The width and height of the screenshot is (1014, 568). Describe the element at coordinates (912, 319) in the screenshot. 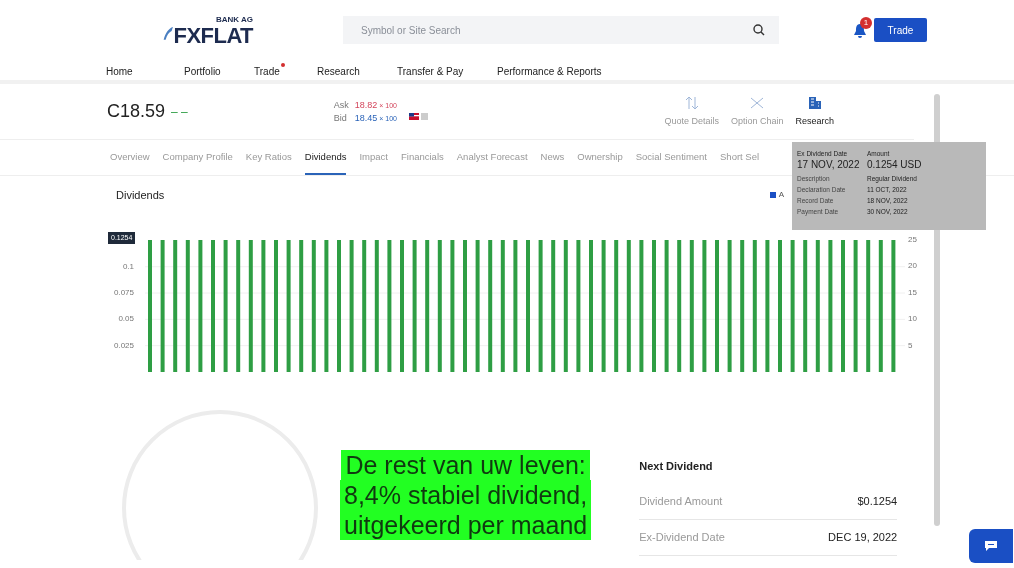

I see `axis-label: 10` at that location.